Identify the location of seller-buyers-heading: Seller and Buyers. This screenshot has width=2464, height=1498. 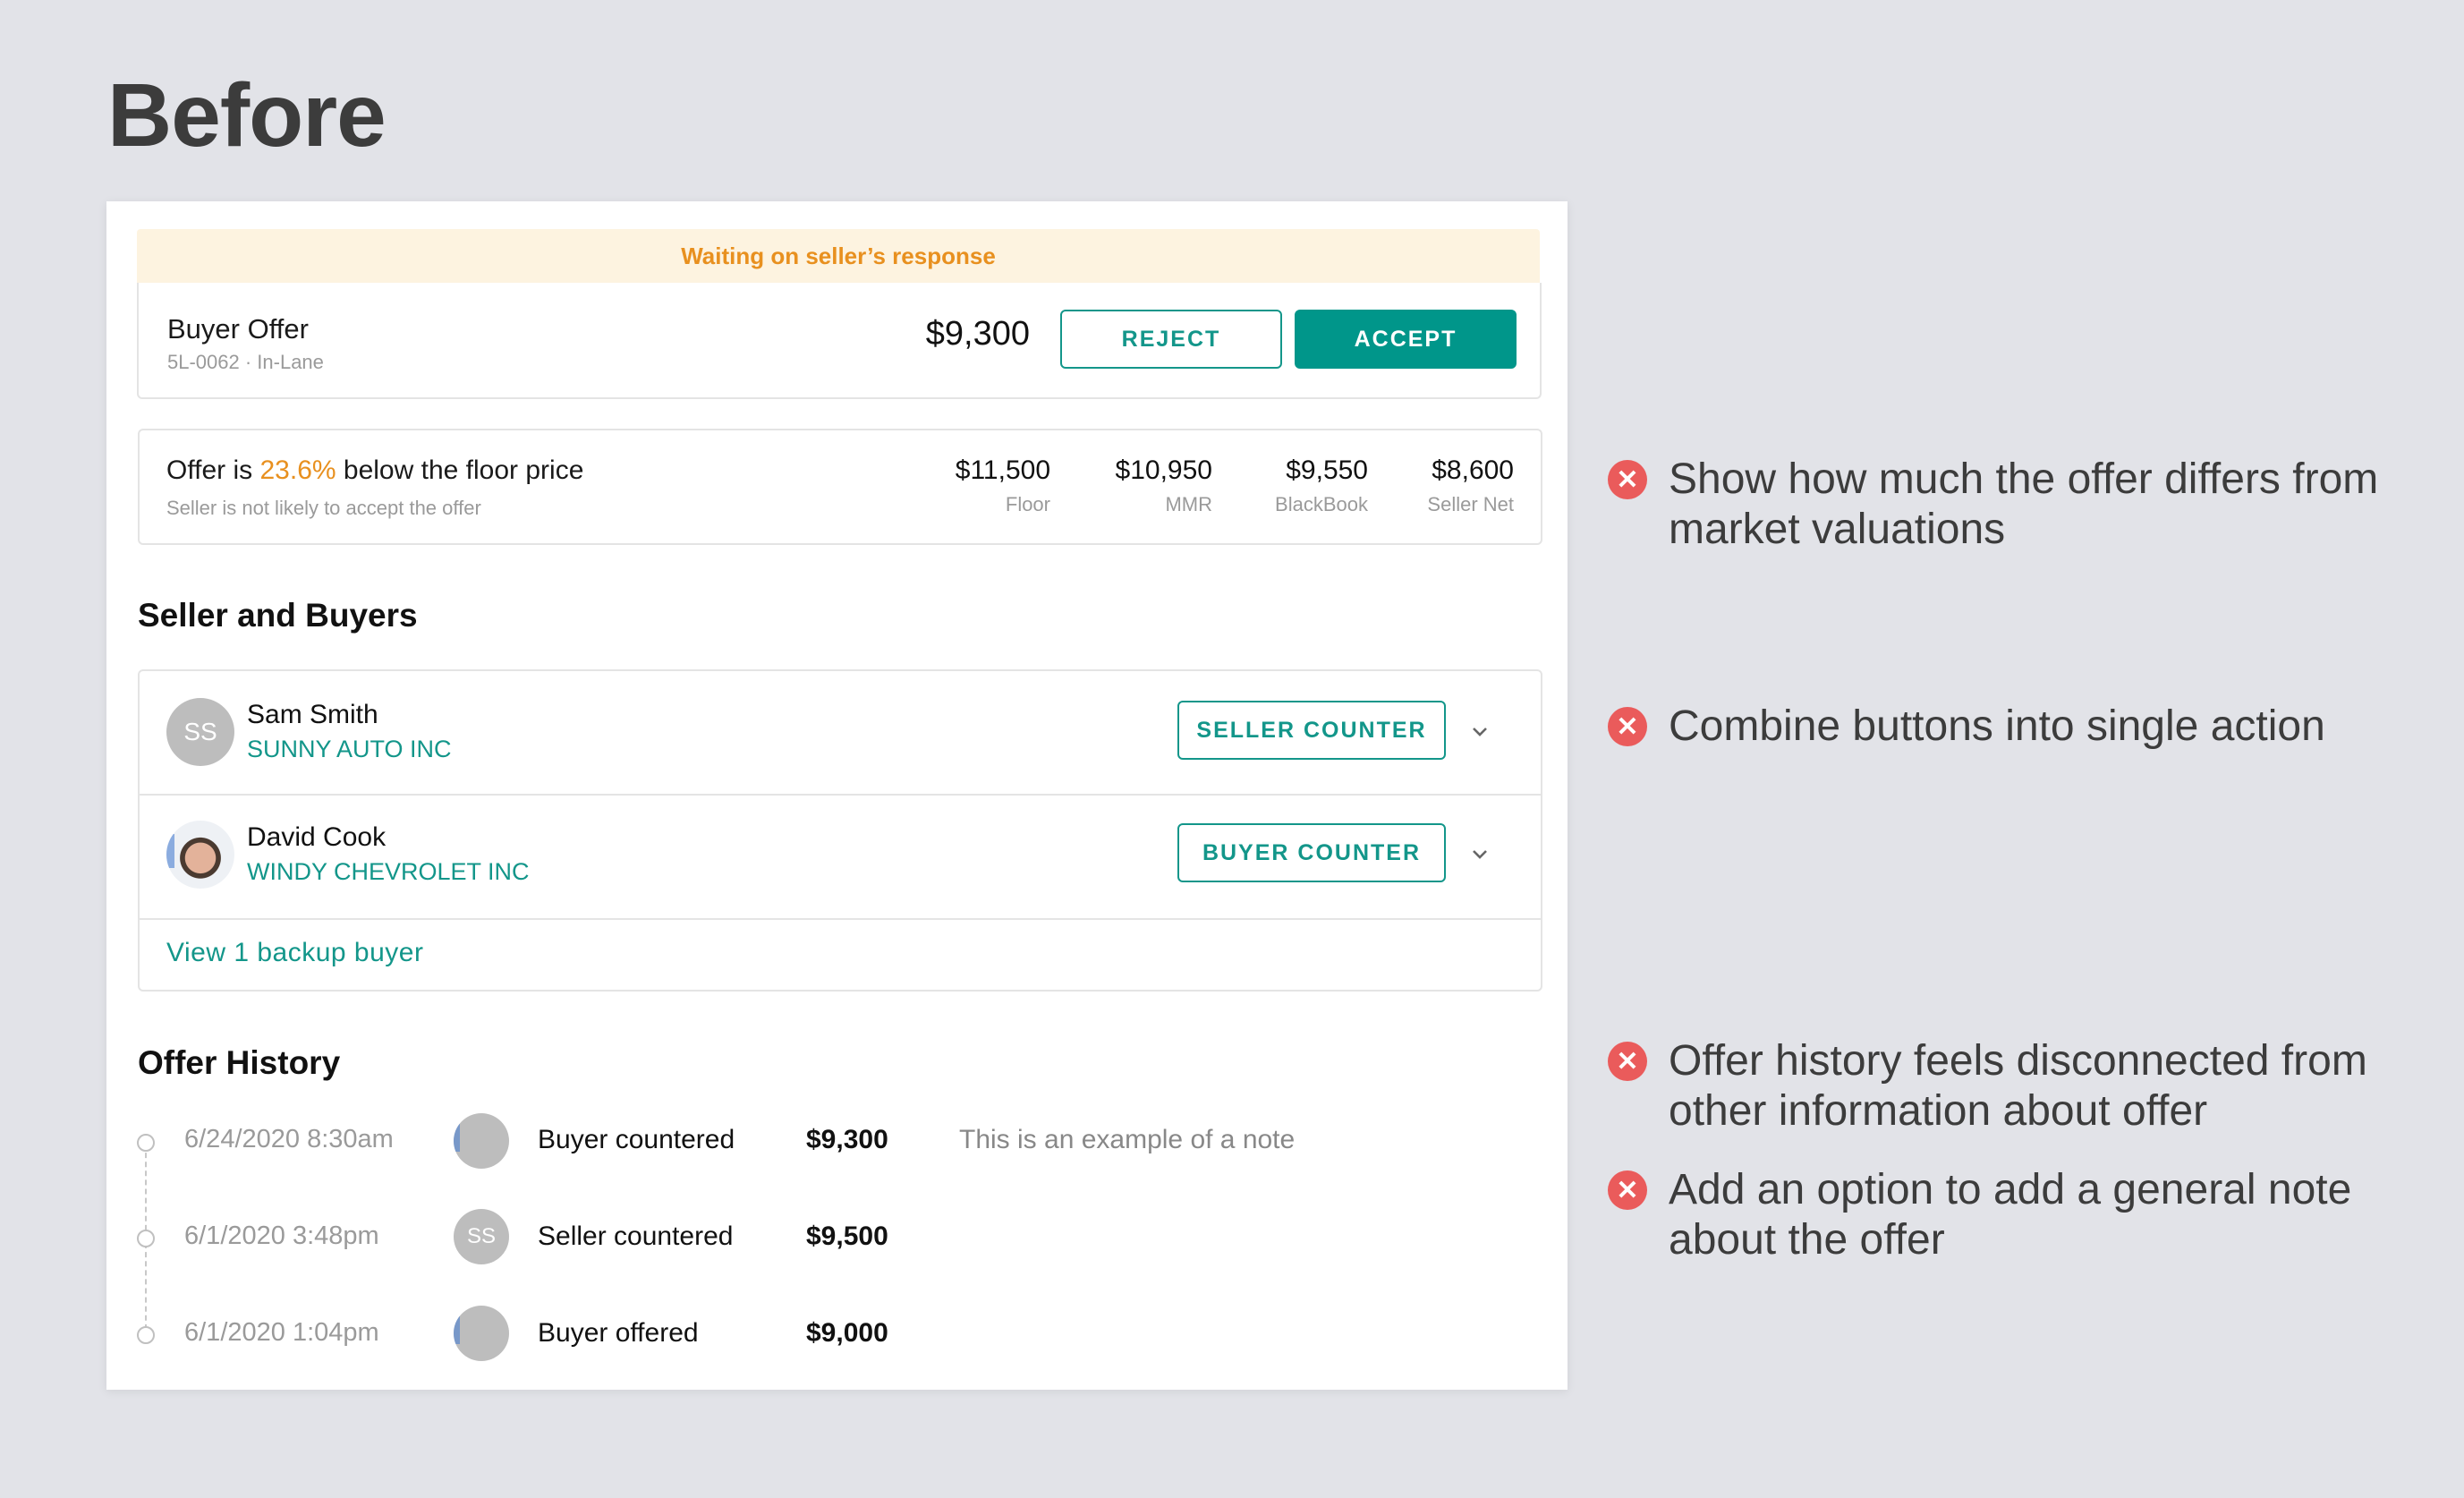
(278, 615).